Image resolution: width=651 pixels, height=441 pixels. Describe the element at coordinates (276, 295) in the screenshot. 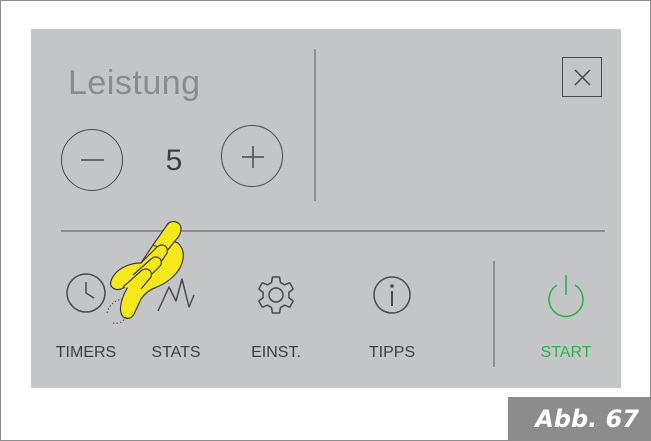

I see `settings-icon` at that location.